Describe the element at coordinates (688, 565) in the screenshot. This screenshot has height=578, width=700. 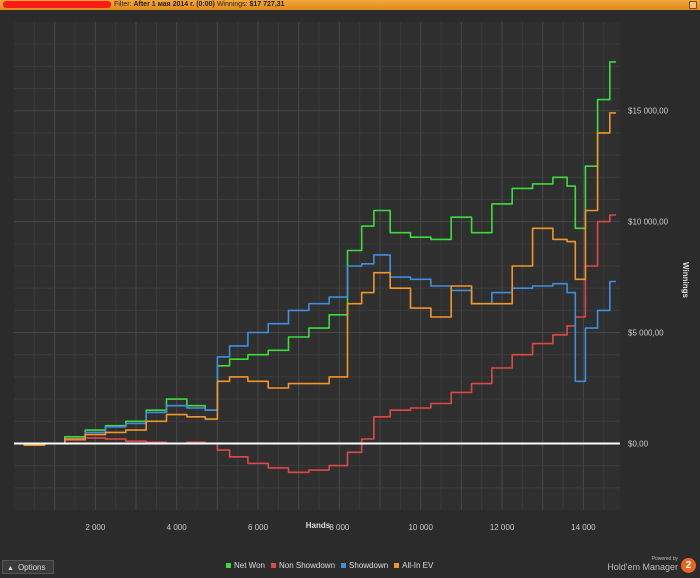
I see `hem2-logo-icon: 2` at that location.